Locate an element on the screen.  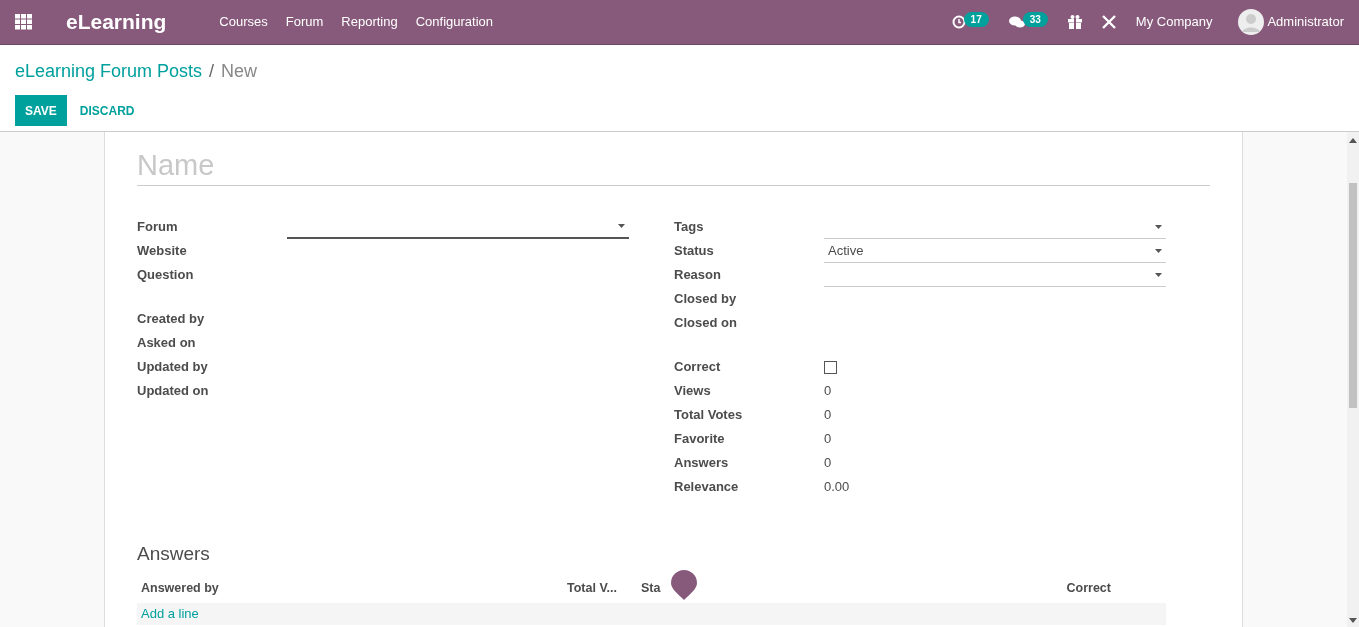
field-label: Updated by is located at coordinates (173, 367).